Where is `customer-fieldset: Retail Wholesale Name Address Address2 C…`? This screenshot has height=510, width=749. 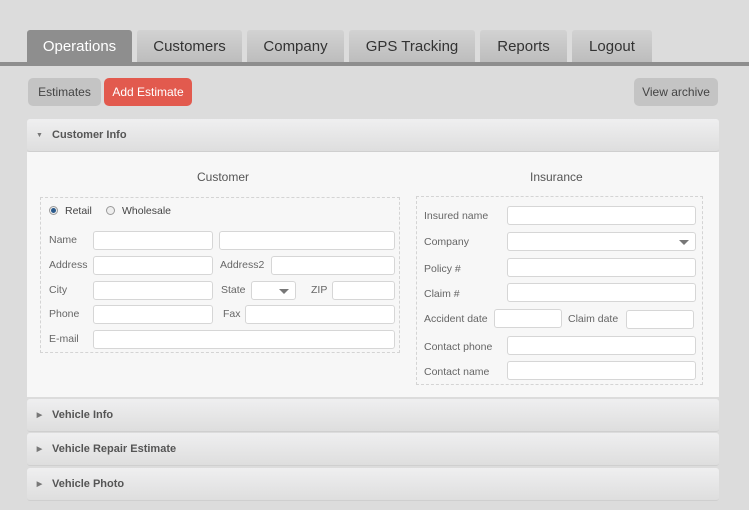
customer-fieldset: Retail Wholesale Name Address Address2 C… is located at coordinates (220, 275).